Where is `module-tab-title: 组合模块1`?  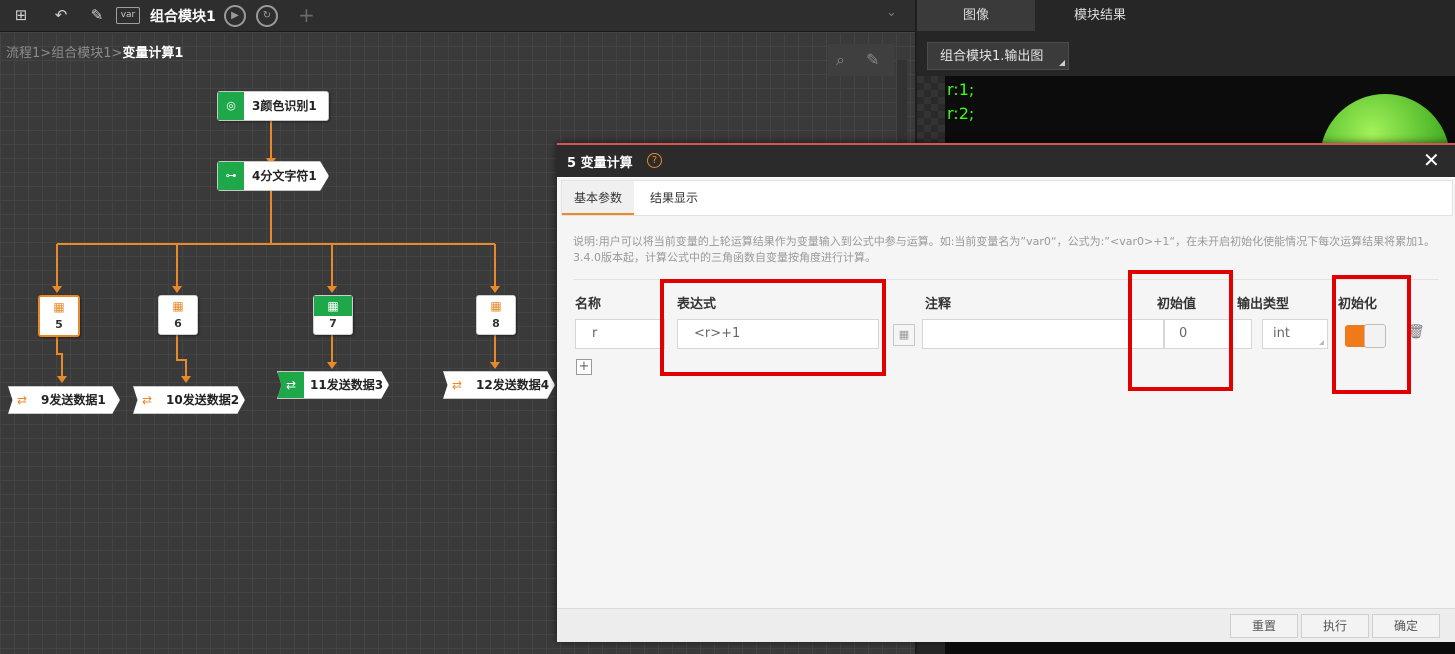 module-tab-title: 组合模块1 is located at coordinates (183, 16).